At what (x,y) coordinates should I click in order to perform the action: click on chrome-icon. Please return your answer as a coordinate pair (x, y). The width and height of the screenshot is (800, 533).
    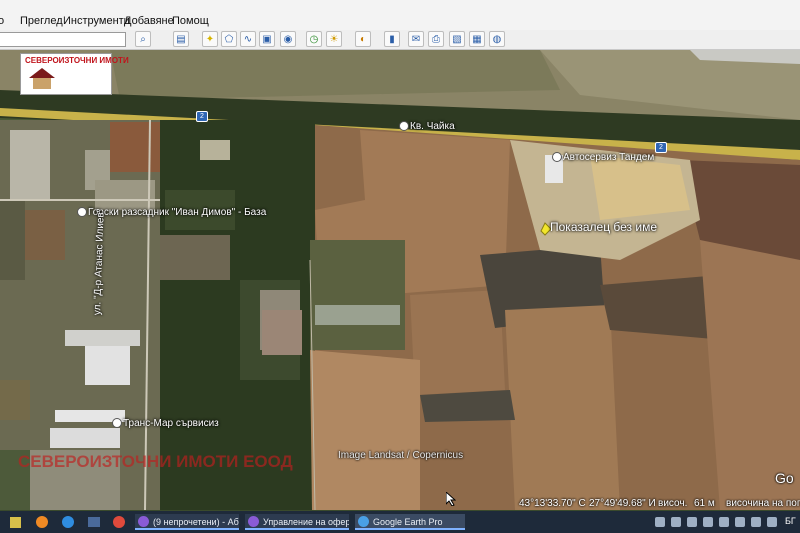
    Looking at the image, I should click on (119, 522).